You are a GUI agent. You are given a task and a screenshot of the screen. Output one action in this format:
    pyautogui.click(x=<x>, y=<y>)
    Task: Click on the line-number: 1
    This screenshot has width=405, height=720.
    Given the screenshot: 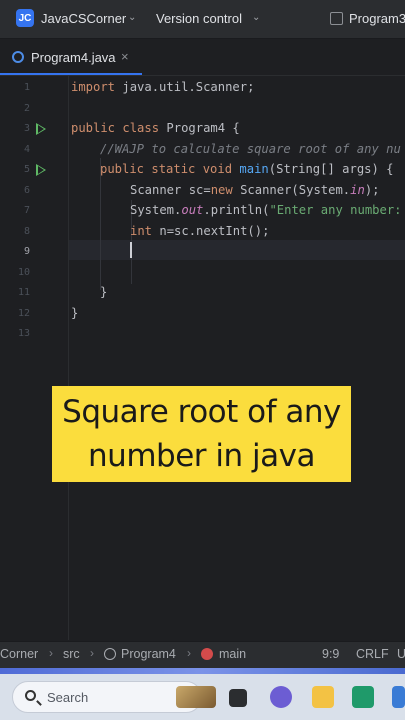 What is the action you would take?
    pyautogui.click(x=26, y=87)
    